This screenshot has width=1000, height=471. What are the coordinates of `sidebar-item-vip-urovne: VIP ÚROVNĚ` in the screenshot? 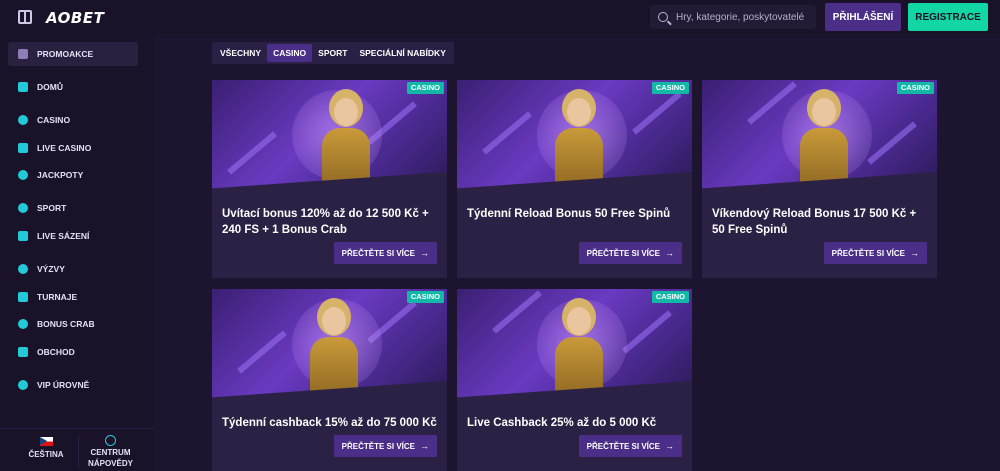 It's located at (73, 385).